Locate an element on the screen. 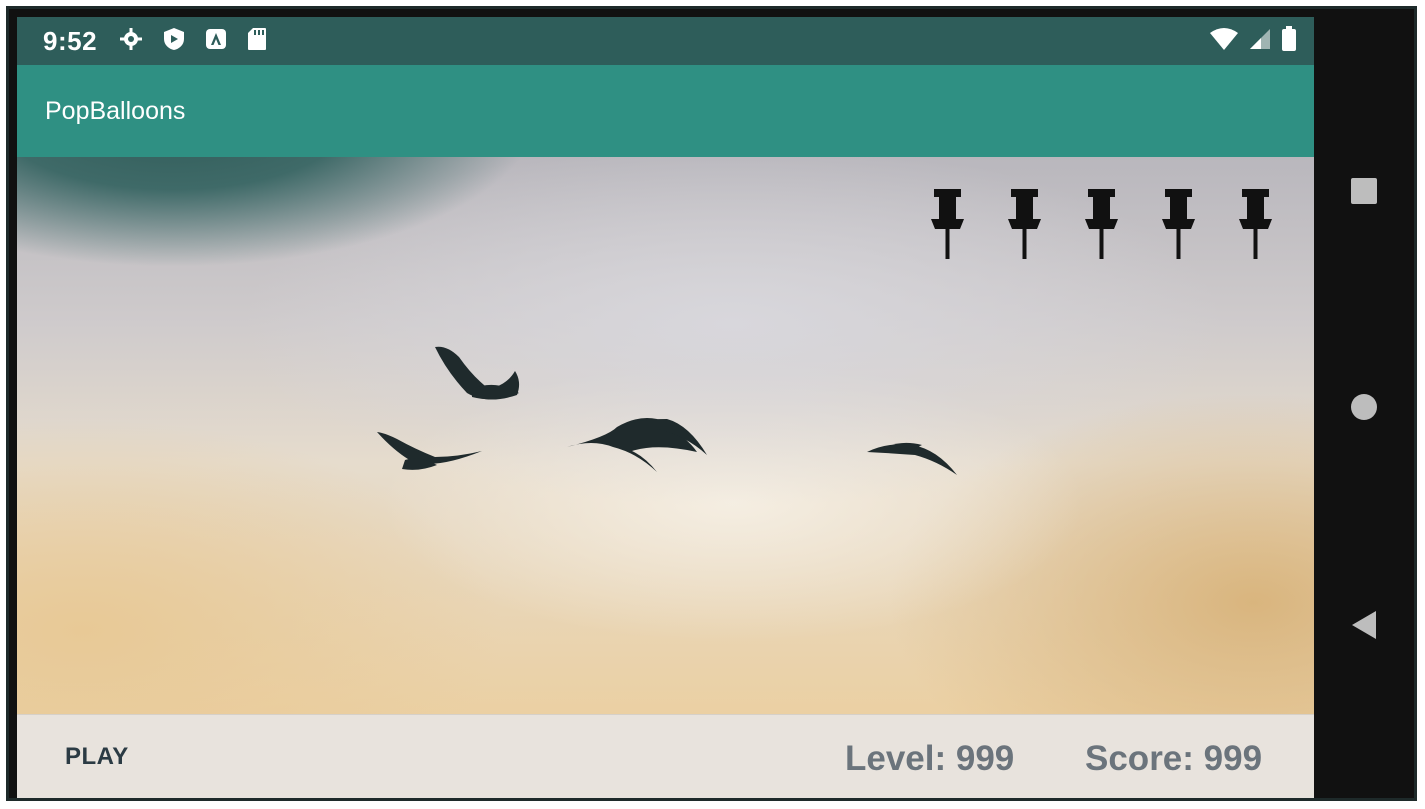 This screenshot has width=1425, height=809. square-icon is located at coordinates (1364, 191).